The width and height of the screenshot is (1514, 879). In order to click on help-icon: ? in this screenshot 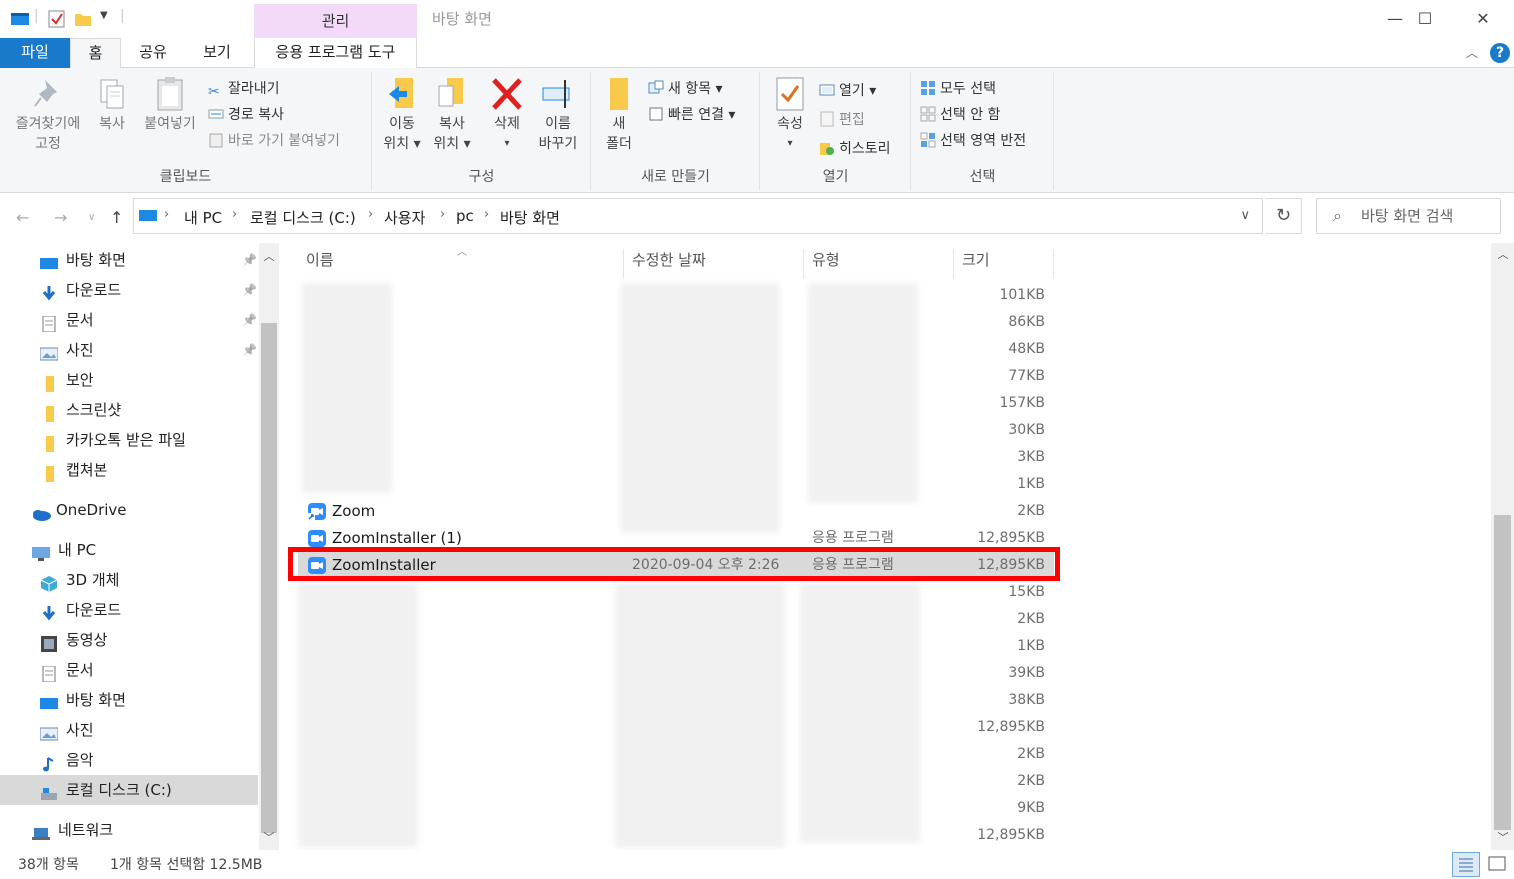, I will do `click(1500, 53)`.